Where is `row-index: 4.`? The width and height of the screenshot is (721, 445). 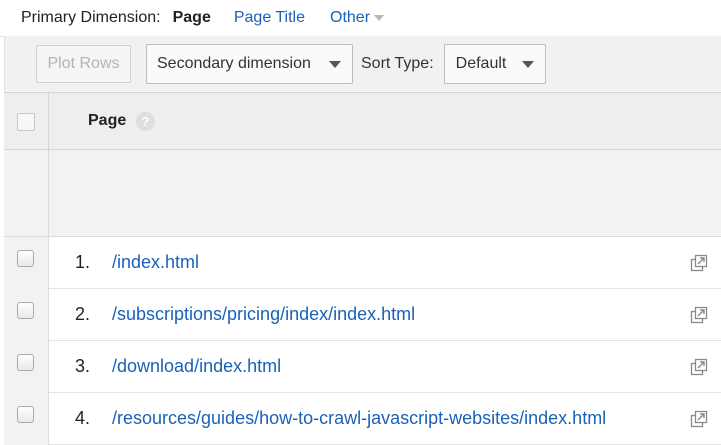 row-index: 4. is located at coordinates (82, 418).